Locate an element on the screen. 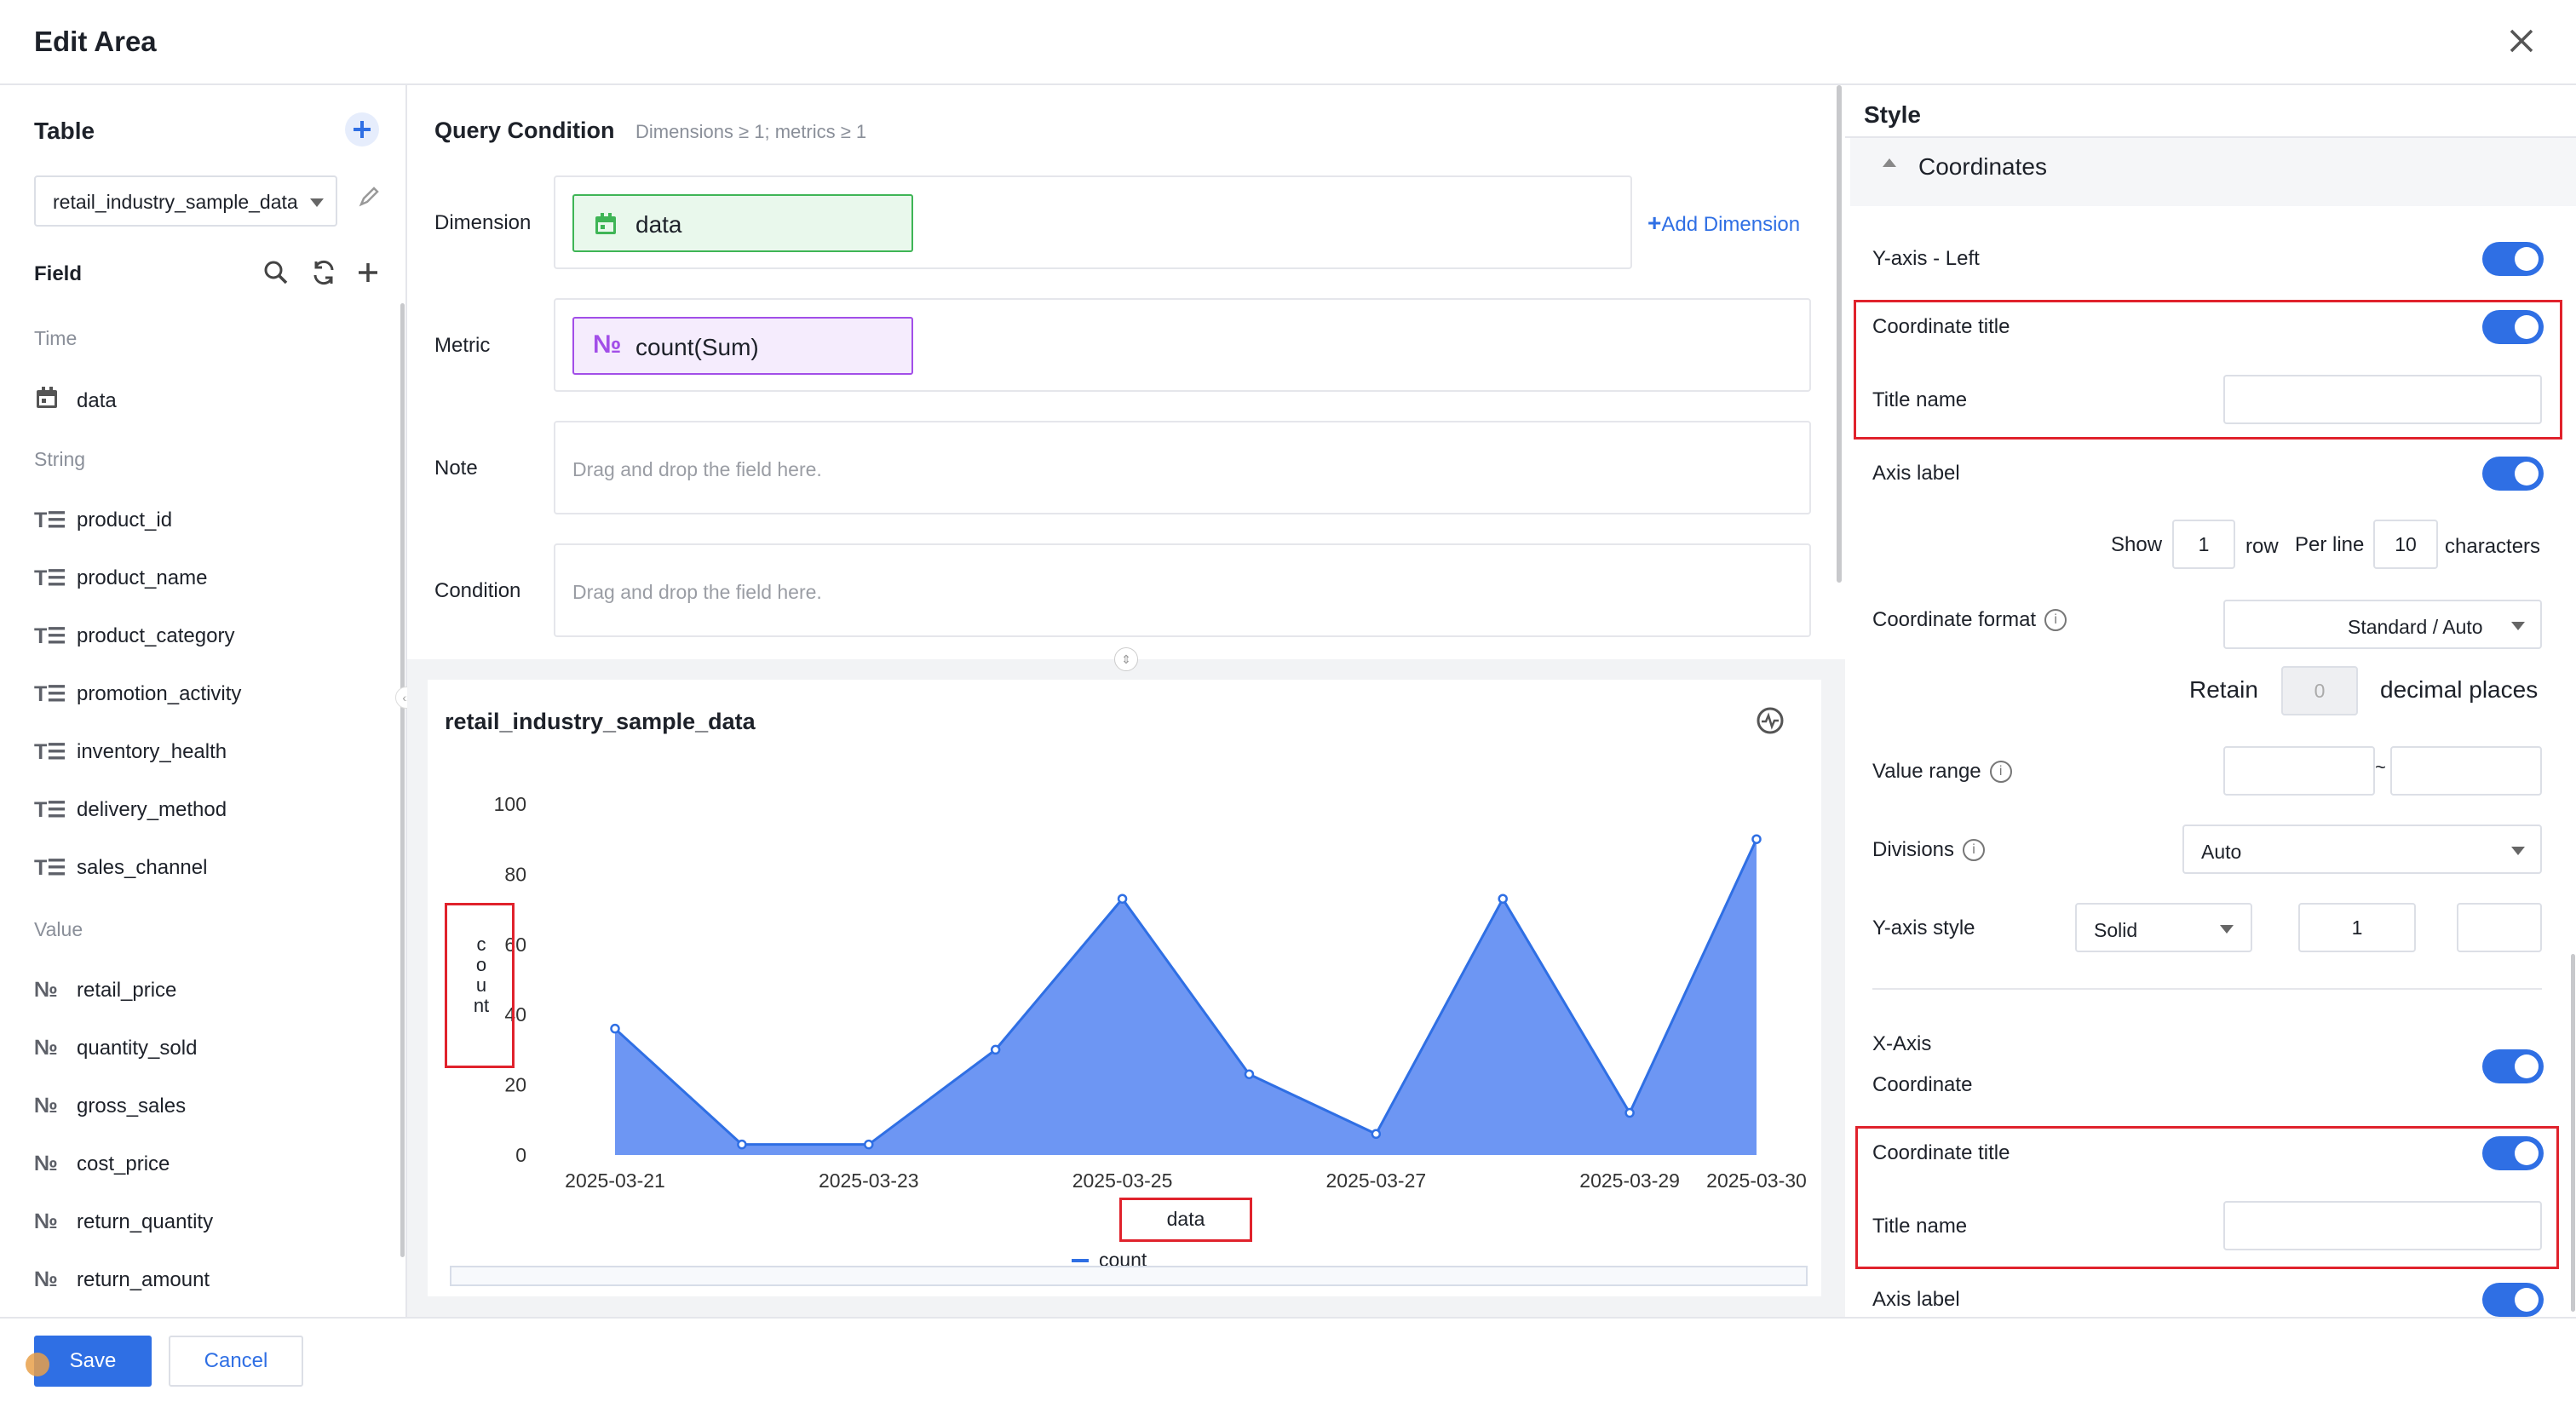  table-title: Table is located at coordinates (64, 131).